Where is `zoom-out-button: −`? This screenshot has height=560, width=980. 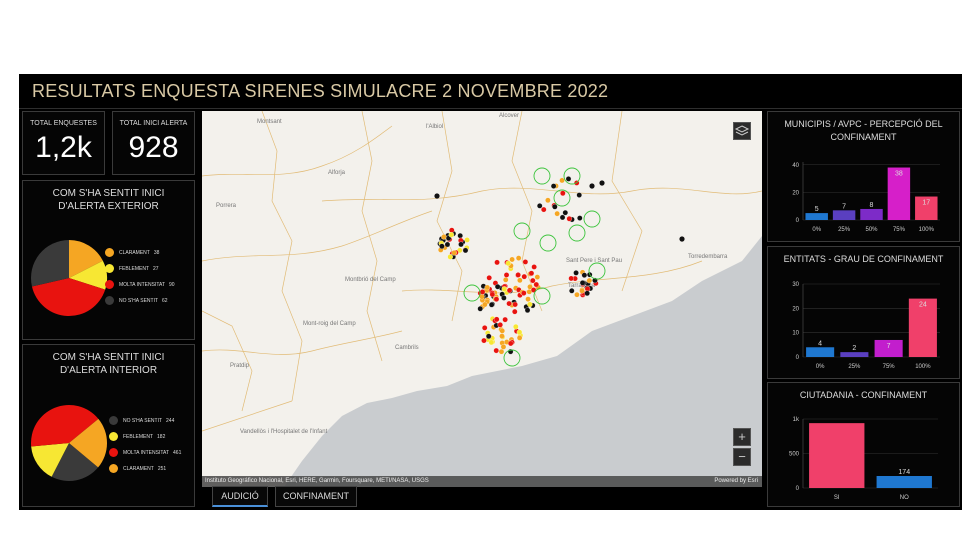 zoom-out-button: − is located at coordinates (742, 457).